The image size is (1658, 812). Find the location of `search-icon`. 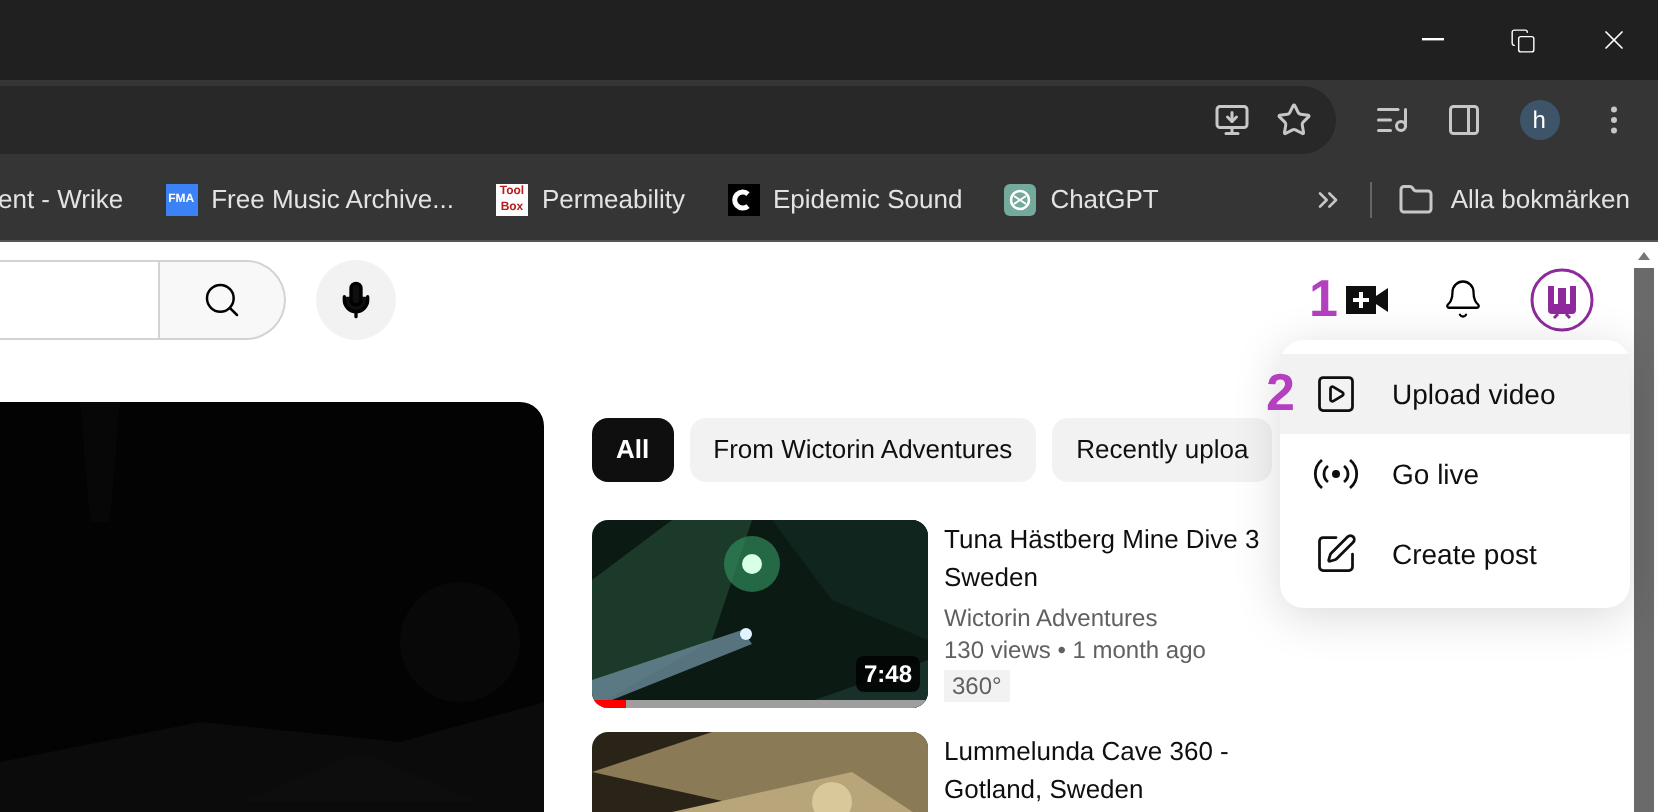

search-icon is located at coordinates (222, 299).